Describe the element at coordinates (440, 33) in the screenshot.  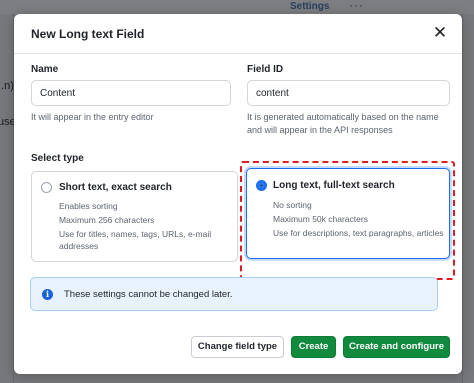
I see `close-icon: ✕` at that location.